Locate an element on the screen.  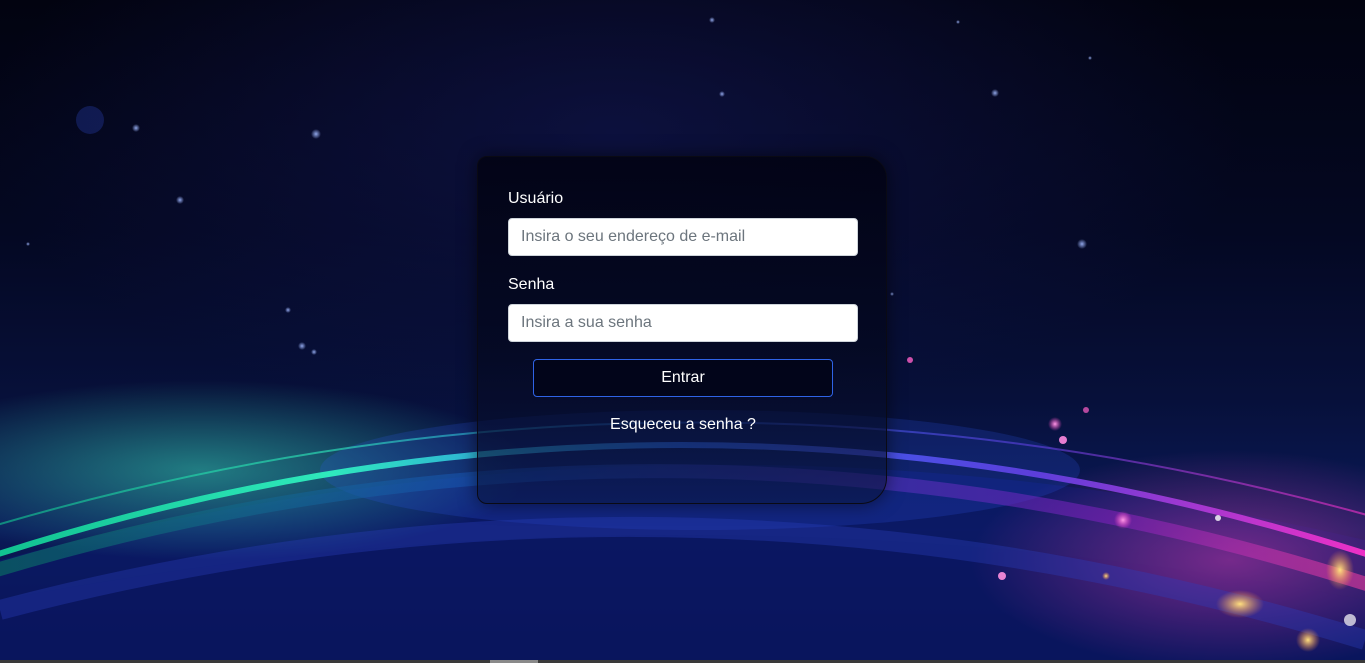
username-input is located at coordinates (683, 237).